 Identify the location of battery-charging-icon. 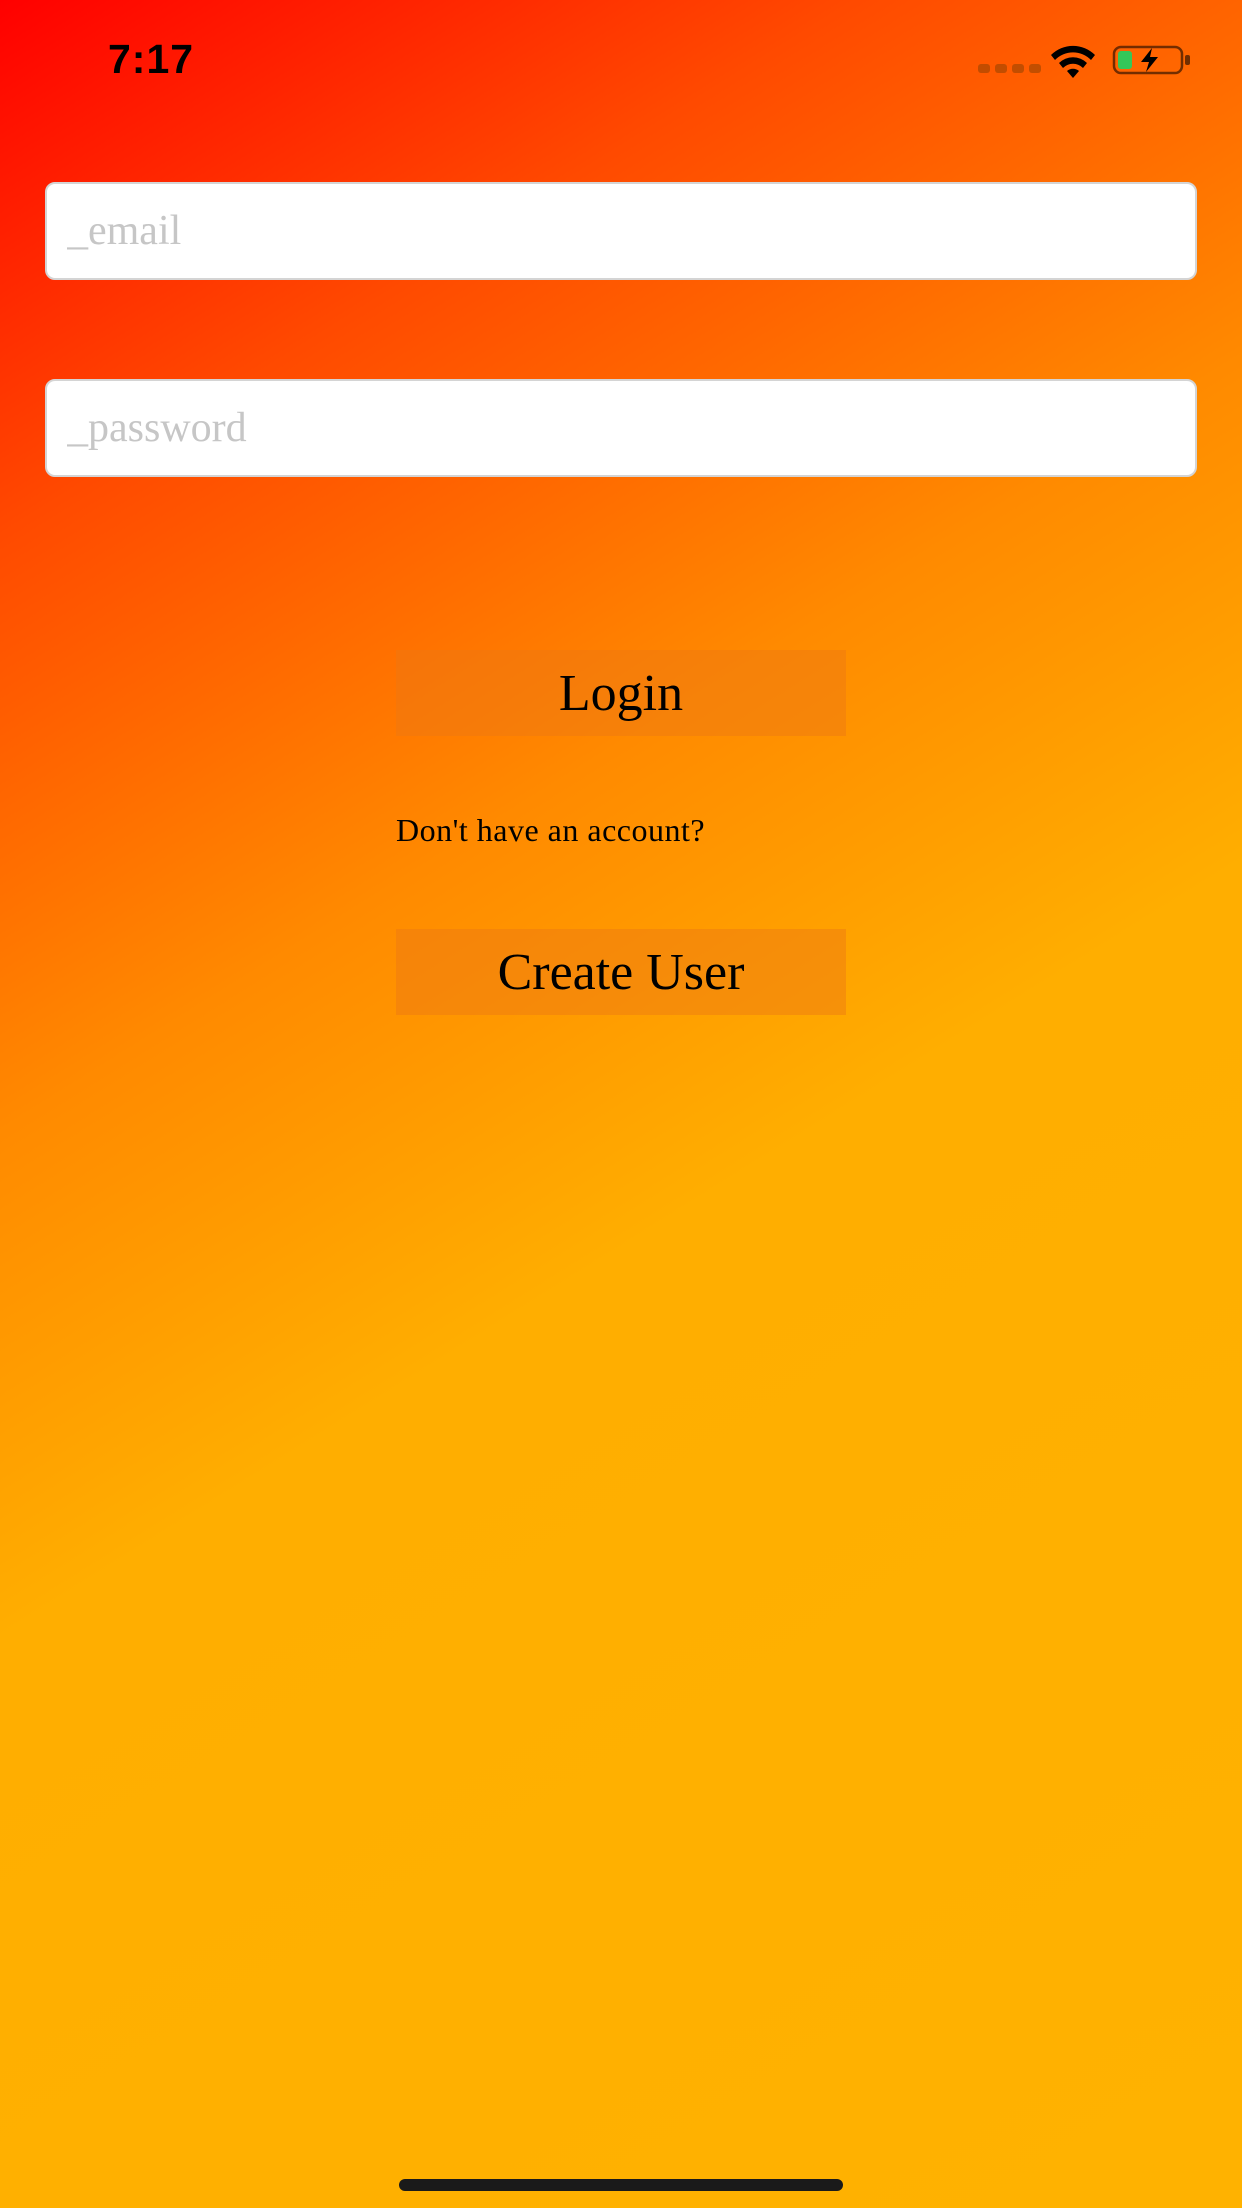
(1151, 60).